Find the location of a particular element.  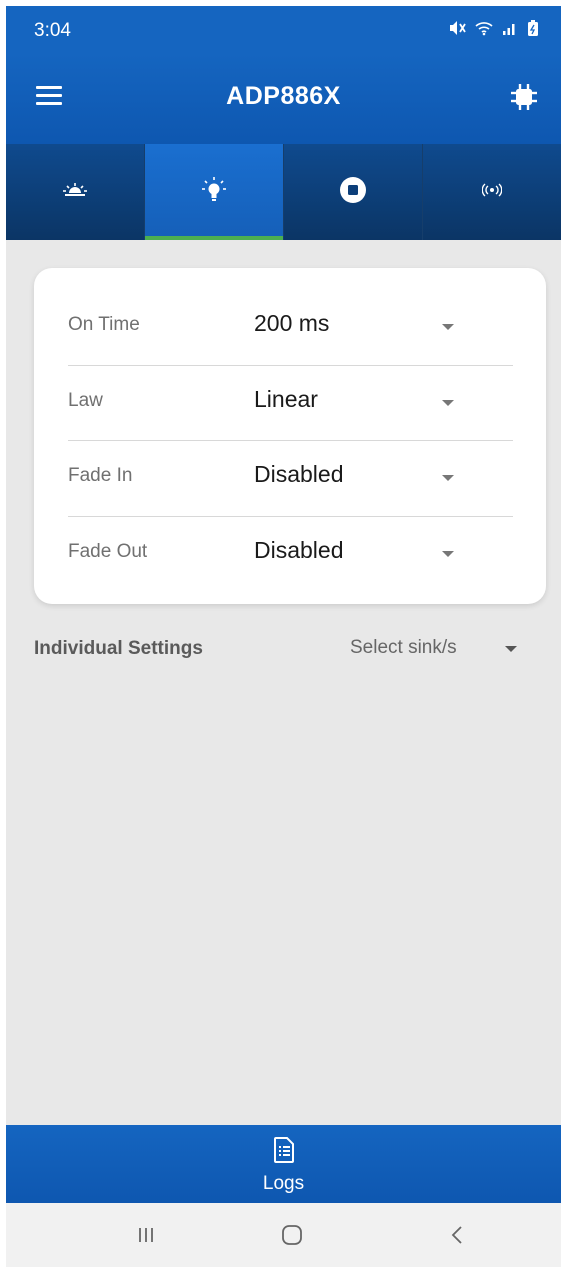

tab-stop is located at coordinates (353, 192).